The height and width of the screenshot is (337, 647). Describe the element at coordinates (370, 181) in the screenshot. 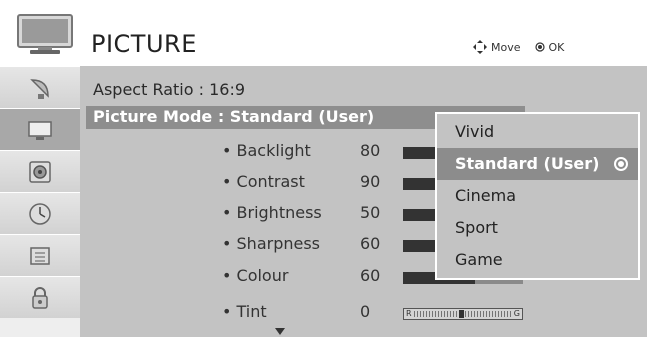

I see `contrast-value: 90` at that location.